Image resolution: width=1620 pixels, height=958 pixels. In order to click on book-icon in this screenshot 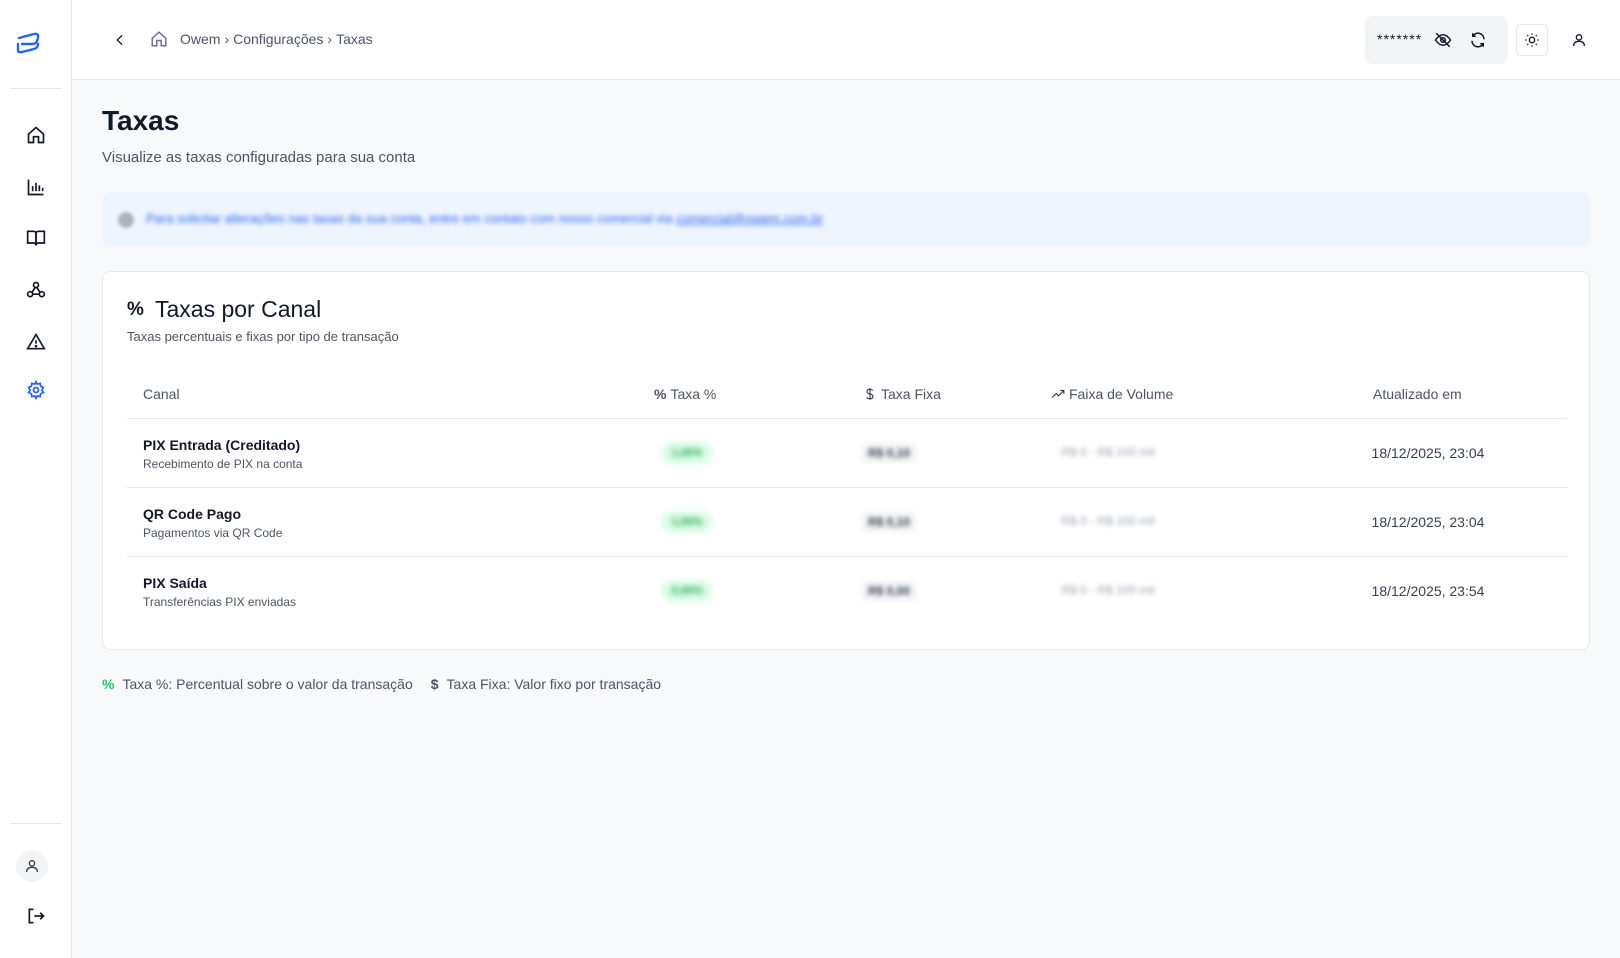, I will do `click(36, 238)`.